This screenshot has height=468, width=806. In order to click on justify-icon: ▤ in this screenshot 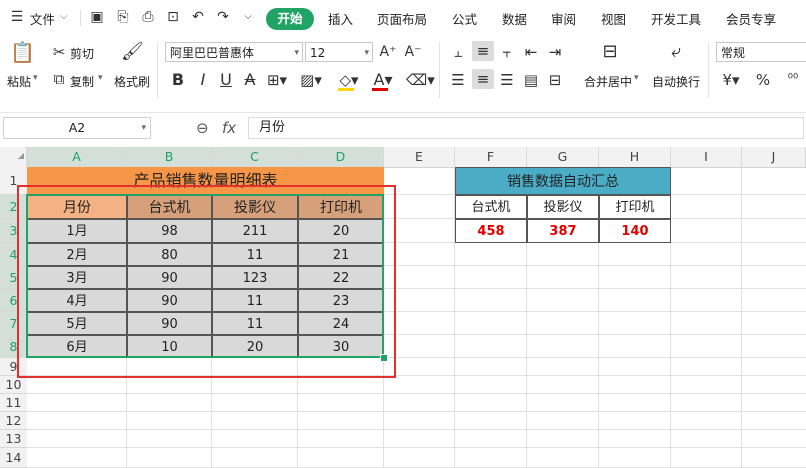, I will do `click(531, 80)`.